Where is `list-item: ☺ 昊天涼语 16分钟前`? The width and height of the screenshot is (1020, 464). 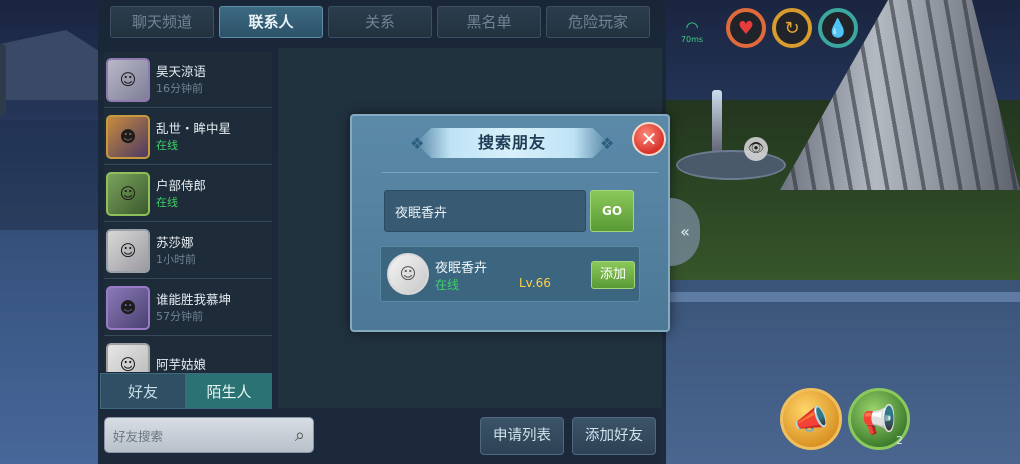
list-item: ☺ 昊天涼语 16分钟前 is located at coordinates (188, 80).